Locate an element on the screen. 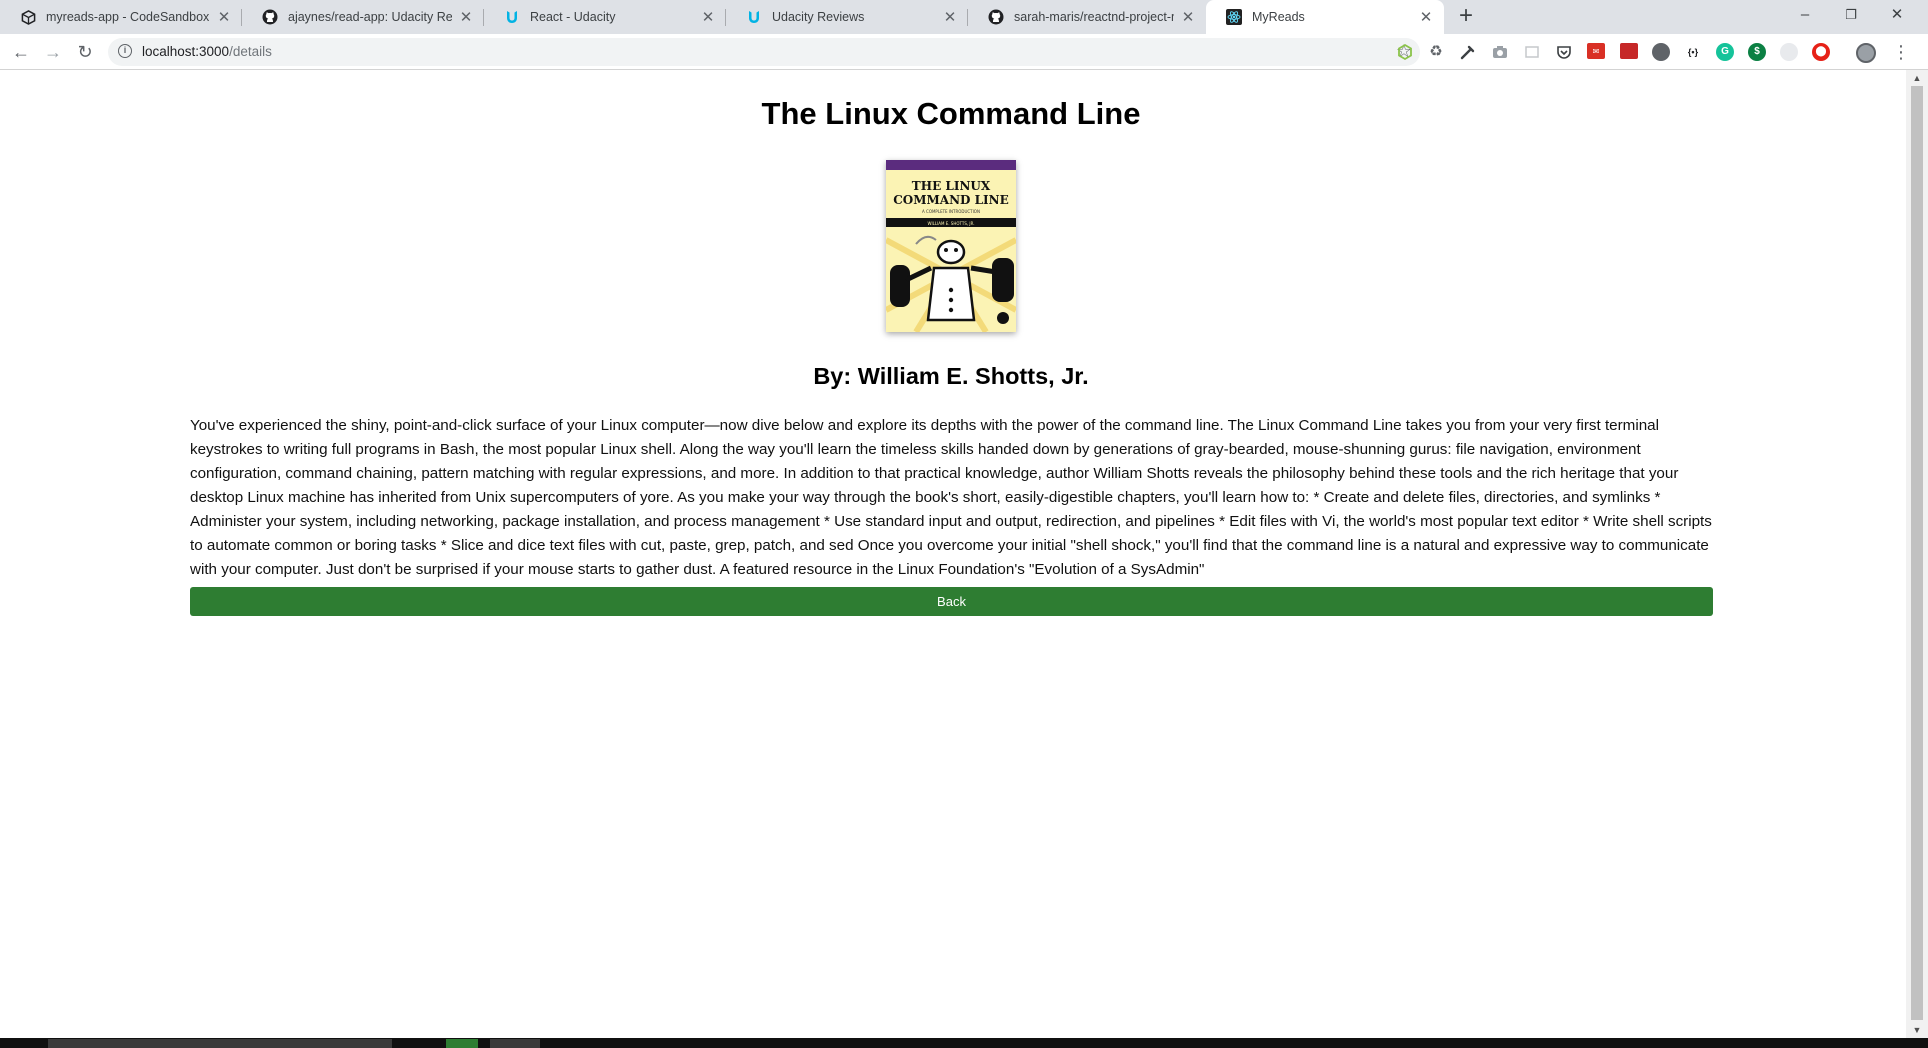  site-info-icon: i is located at coordinates (125, 51).